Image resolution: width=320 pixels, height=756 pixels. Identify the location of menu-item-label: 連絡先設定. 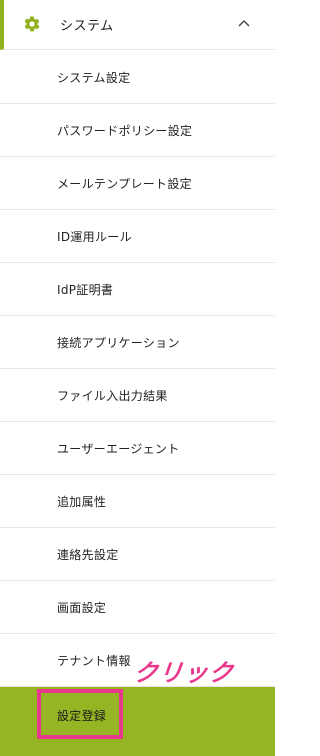
(88, 555).